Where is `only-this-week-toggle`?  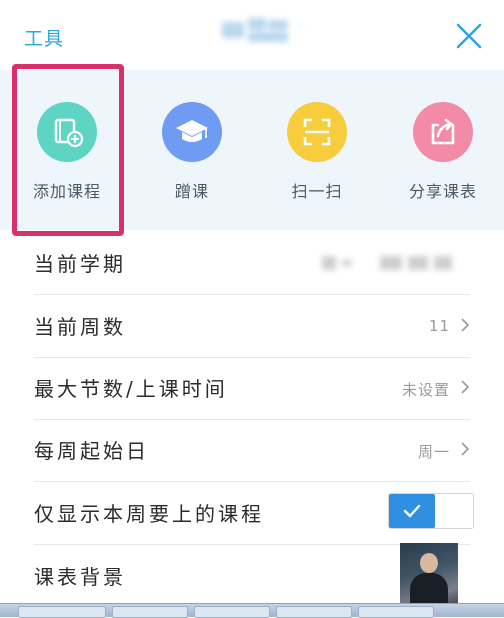
only-this-week-toggle is located at coordinates (431, 511).